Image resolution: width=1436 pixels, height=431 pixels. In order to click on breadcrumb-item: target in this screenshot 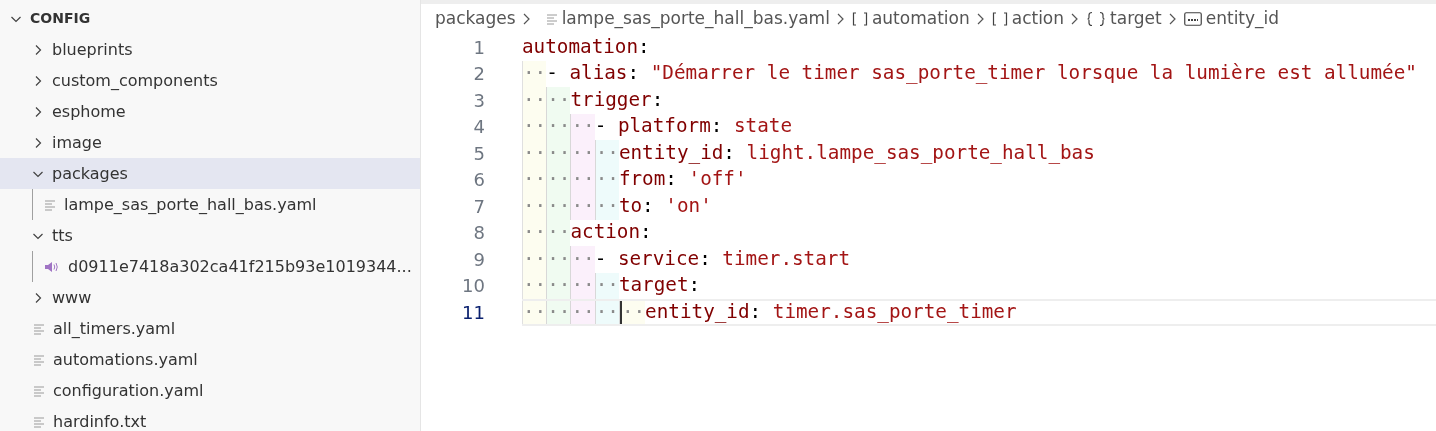, I will do `click(1124, 19)`.